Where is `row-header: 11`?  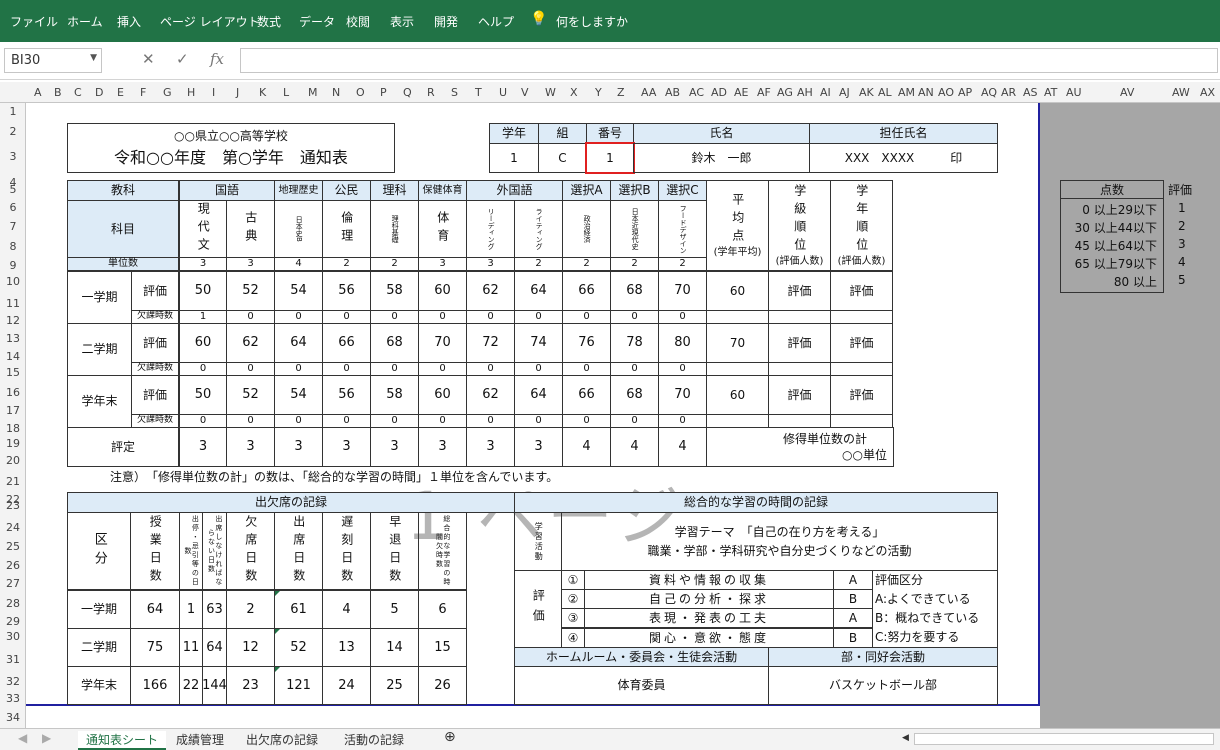
row-header: 11 is located at coordinates (13, 303).